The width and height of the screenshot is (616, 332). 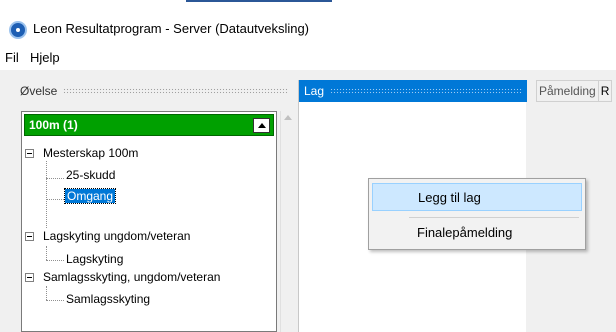 What do you see at coordinates (261, 125) in the screenshot?
I see `chevron-up-icon` at bounding box center [261, 125].